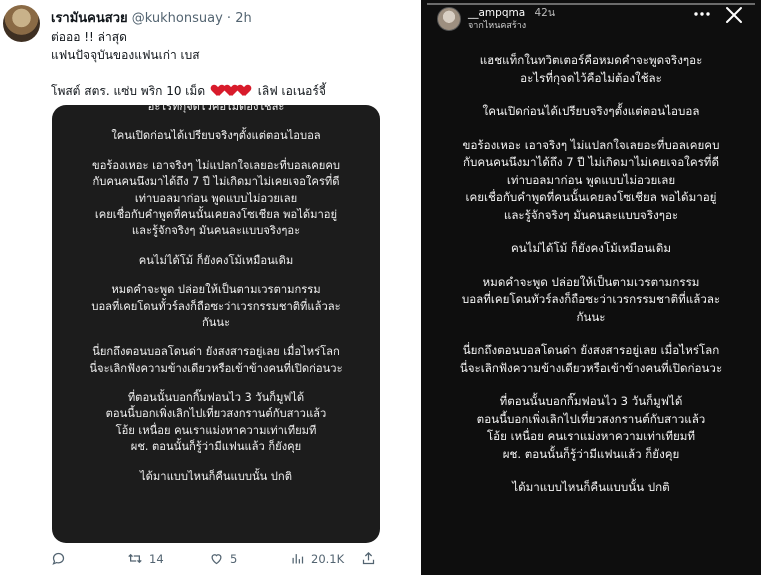 The width and height of the screenshot is (761, 575). I want to click on retweet-button: 14, so click(145, 558).